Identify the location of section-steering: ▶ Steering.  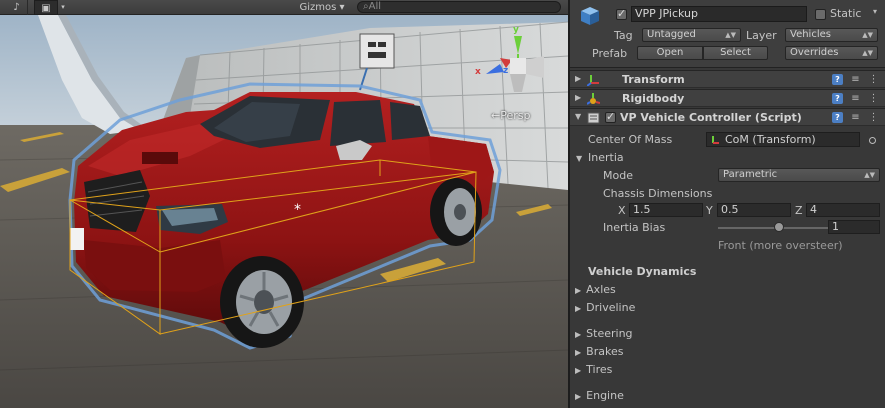
(604, 333).